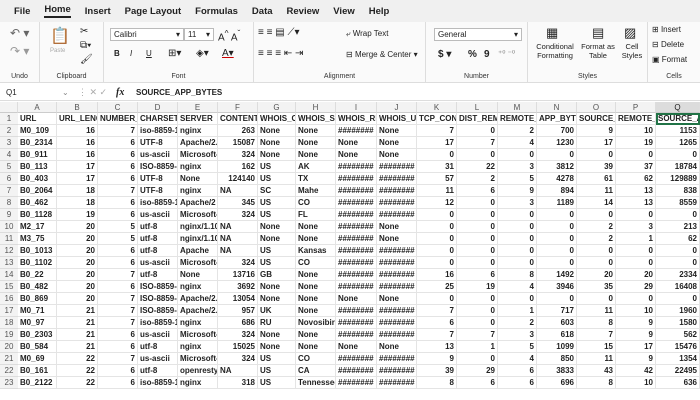 This screenshot has height=400, width=700. I want to click on paste-icon: 📋, so click(60, 36).